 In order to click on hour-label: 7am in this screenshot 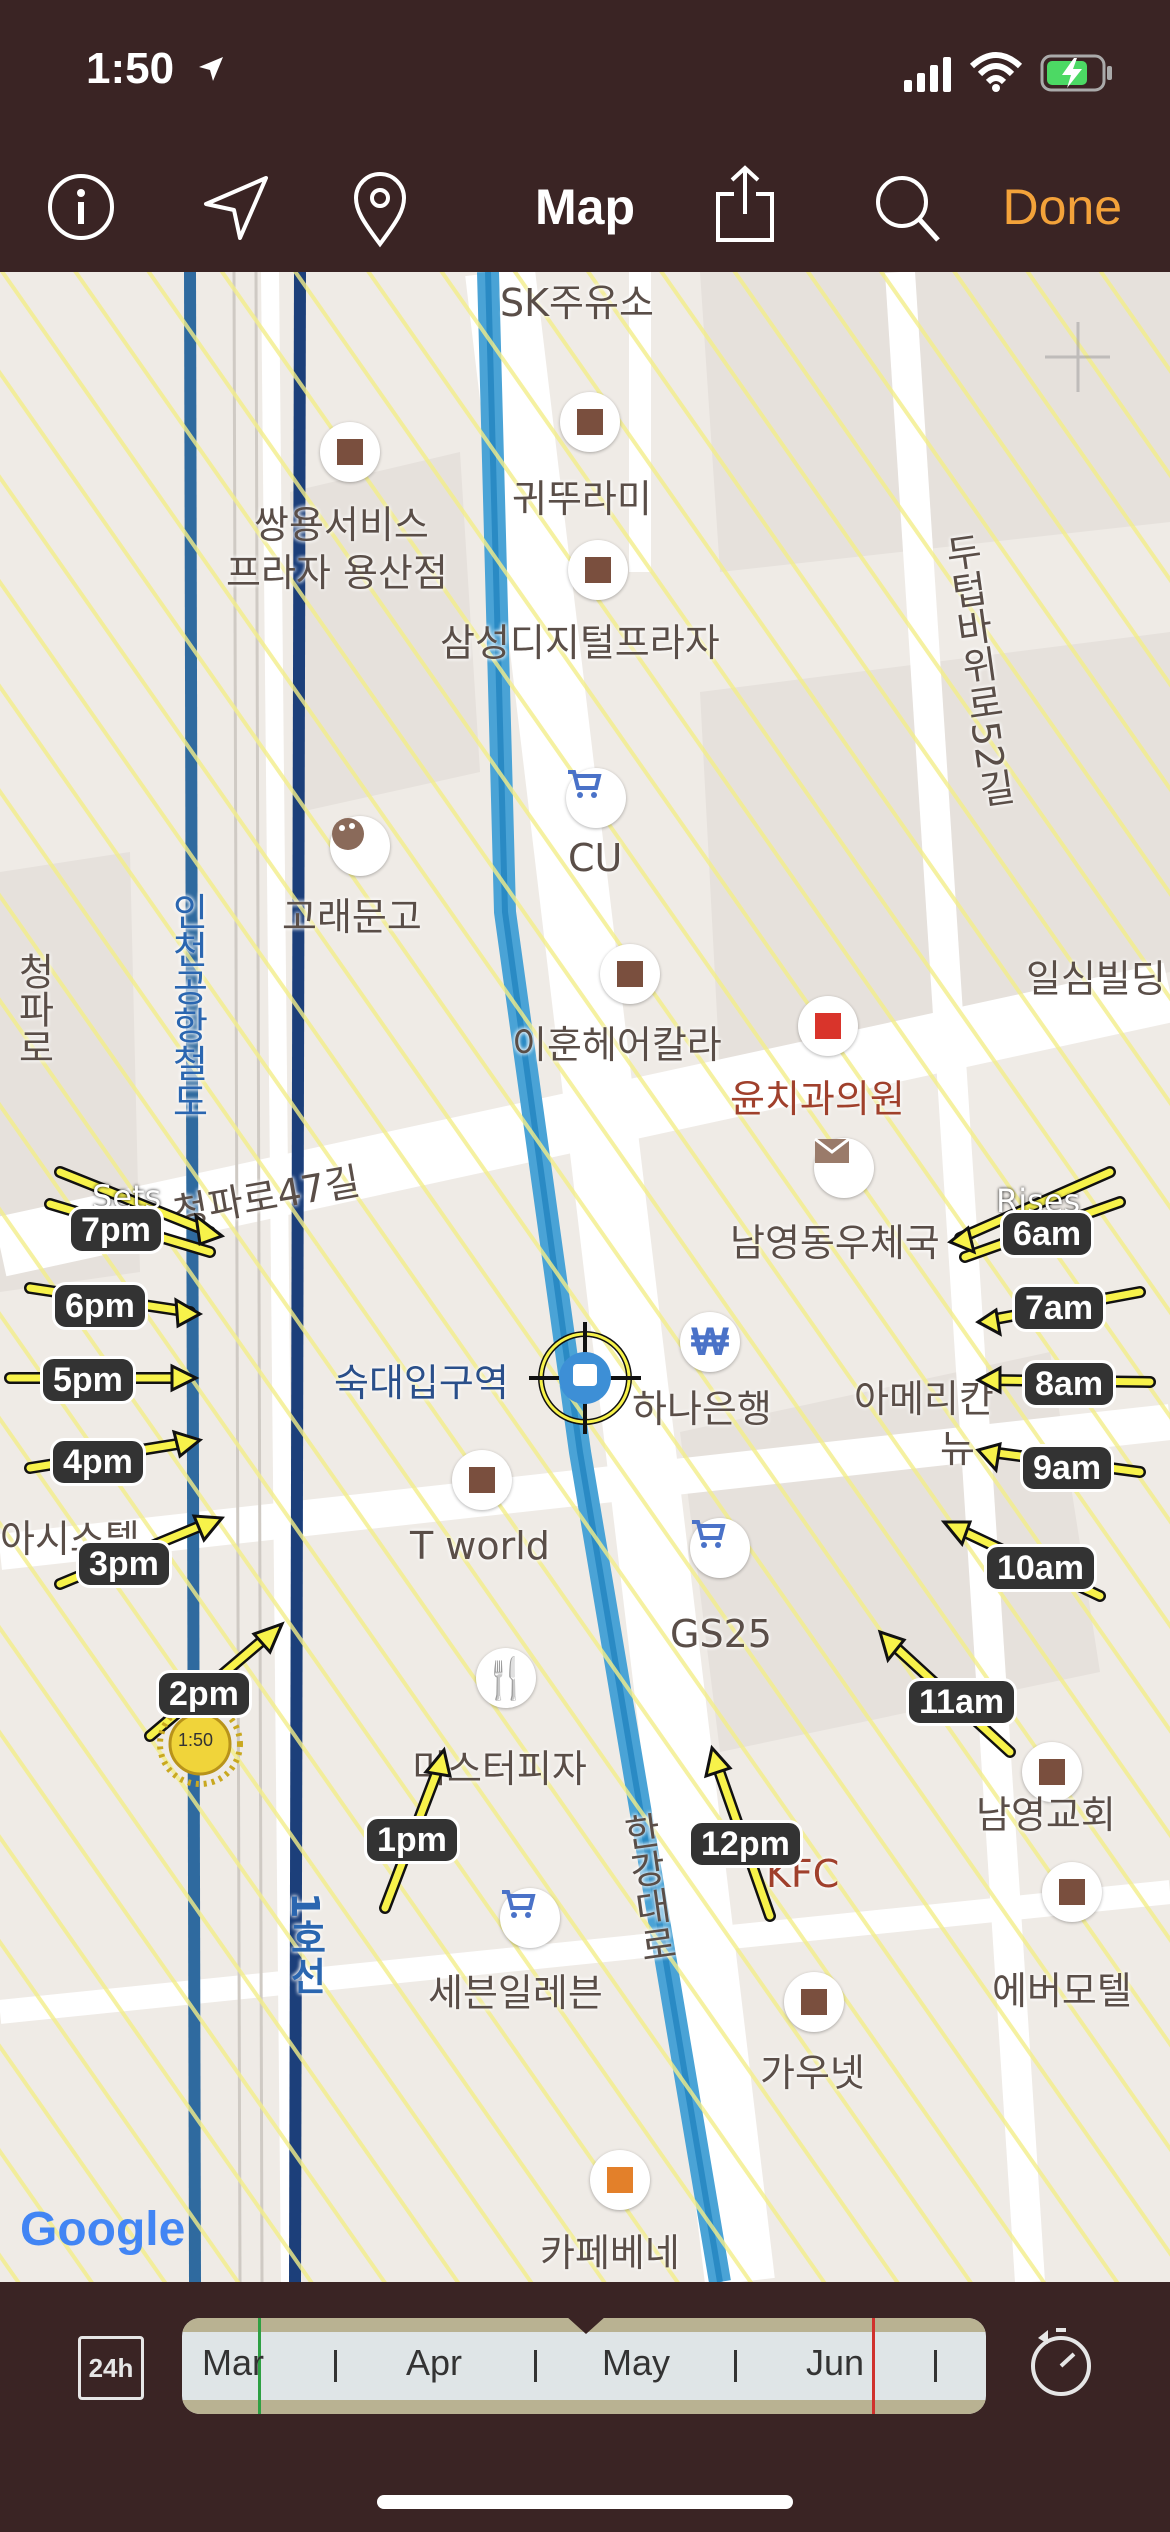, I will do `click(1059, 1308)`.